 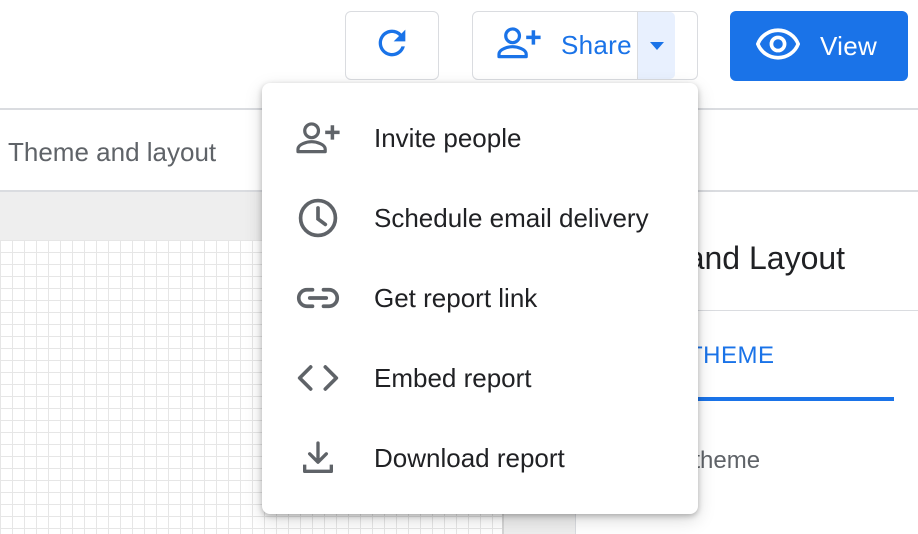 What do you see at coordinates (555, 45) in the screenshot?
I see `share-button: Share` at bounding box center [555, 45].